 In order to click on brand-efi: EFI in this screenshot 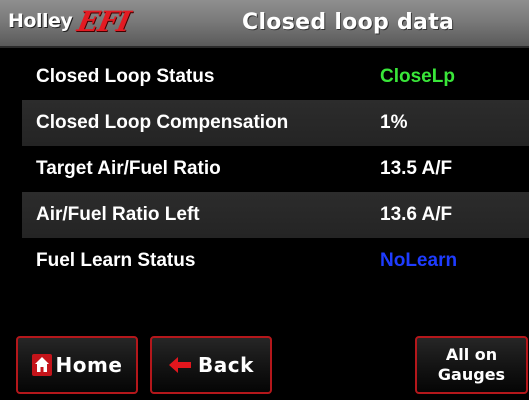, I will do `click(104, 21)`.